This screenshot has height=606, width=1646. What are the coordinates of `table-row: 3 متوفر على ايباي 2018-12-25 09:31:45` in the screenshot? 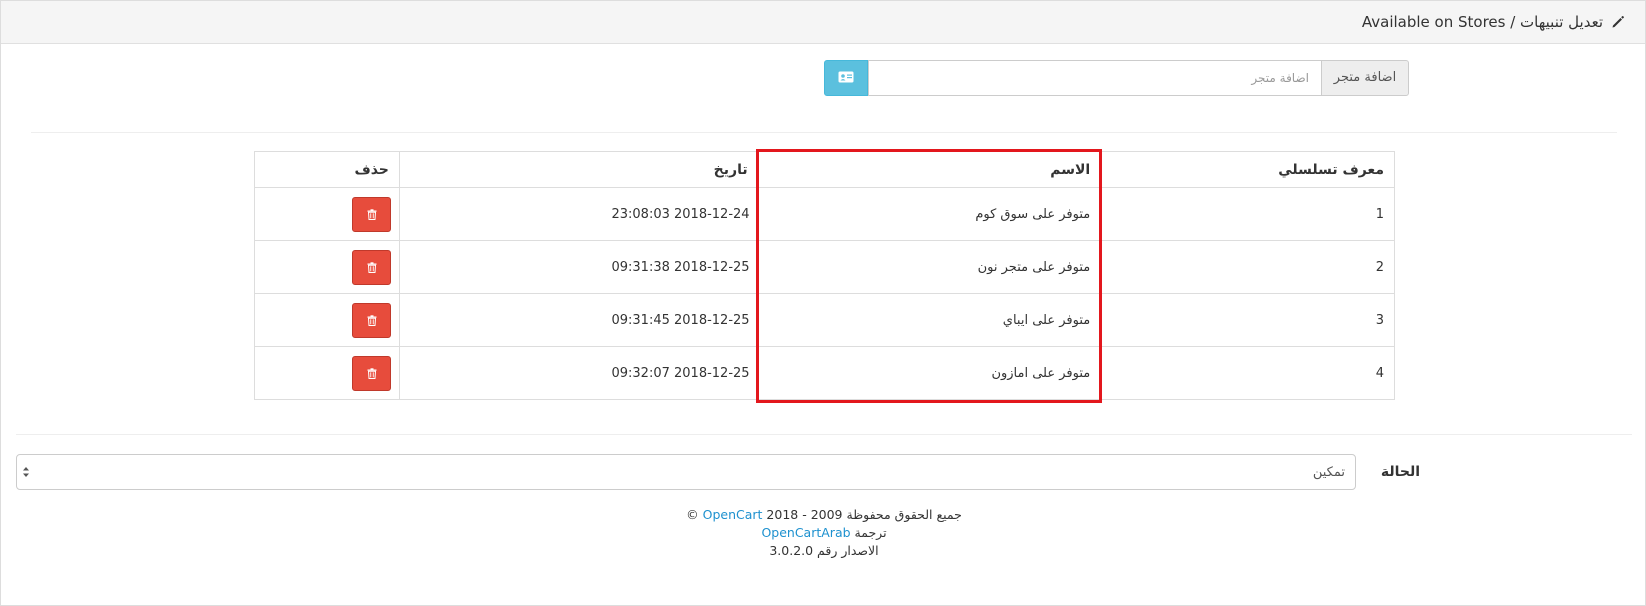 It's located at (824, 320).